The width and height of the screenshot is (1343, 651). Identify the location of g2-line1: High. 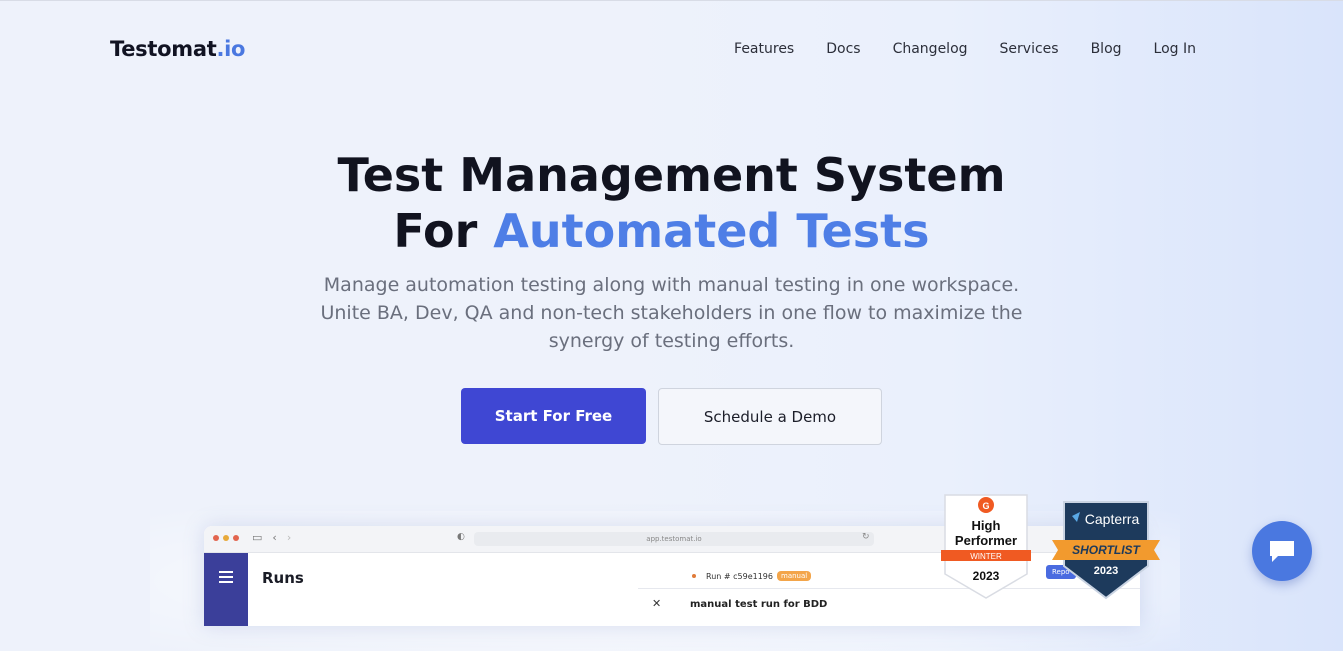
(986, 525).